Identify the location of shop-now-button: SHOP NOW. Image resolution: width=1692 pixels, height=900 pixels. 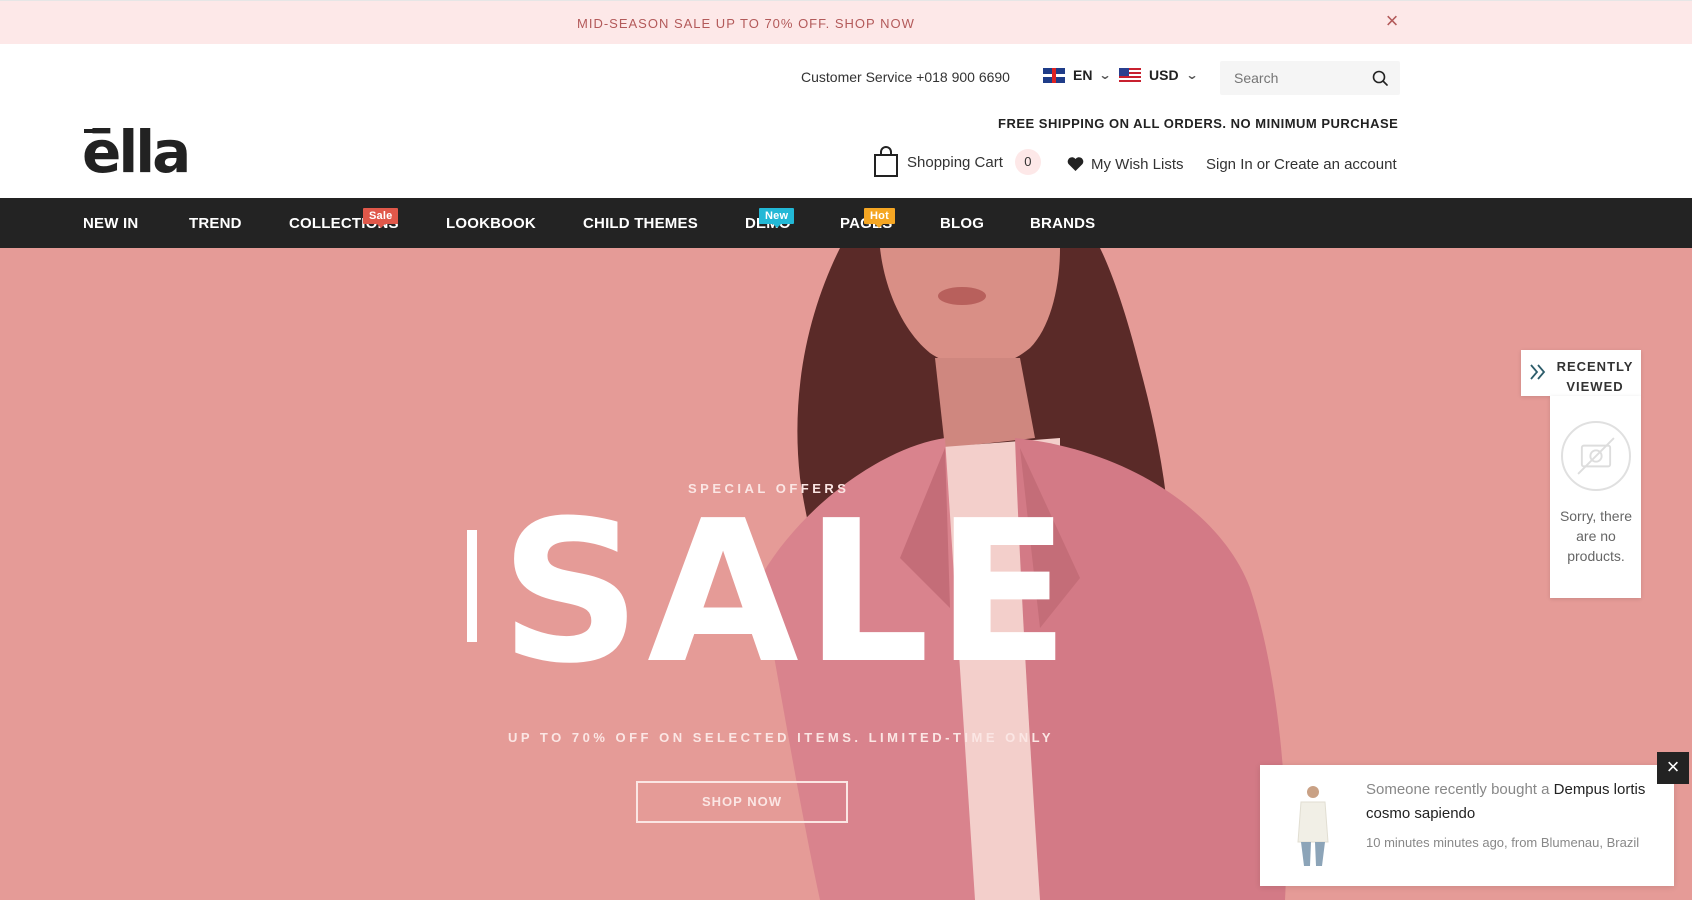
(742, 802).